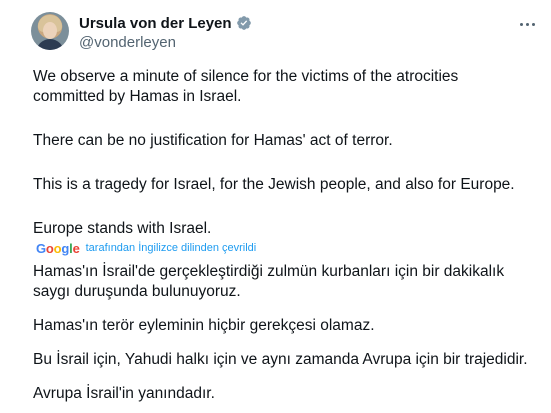 This screenshot has width=551, height=413. Describe the element at coordinates (122, 228) in the screenshot. I see `tweet-paragraph-4: Europe stands with Israel.` at that location.